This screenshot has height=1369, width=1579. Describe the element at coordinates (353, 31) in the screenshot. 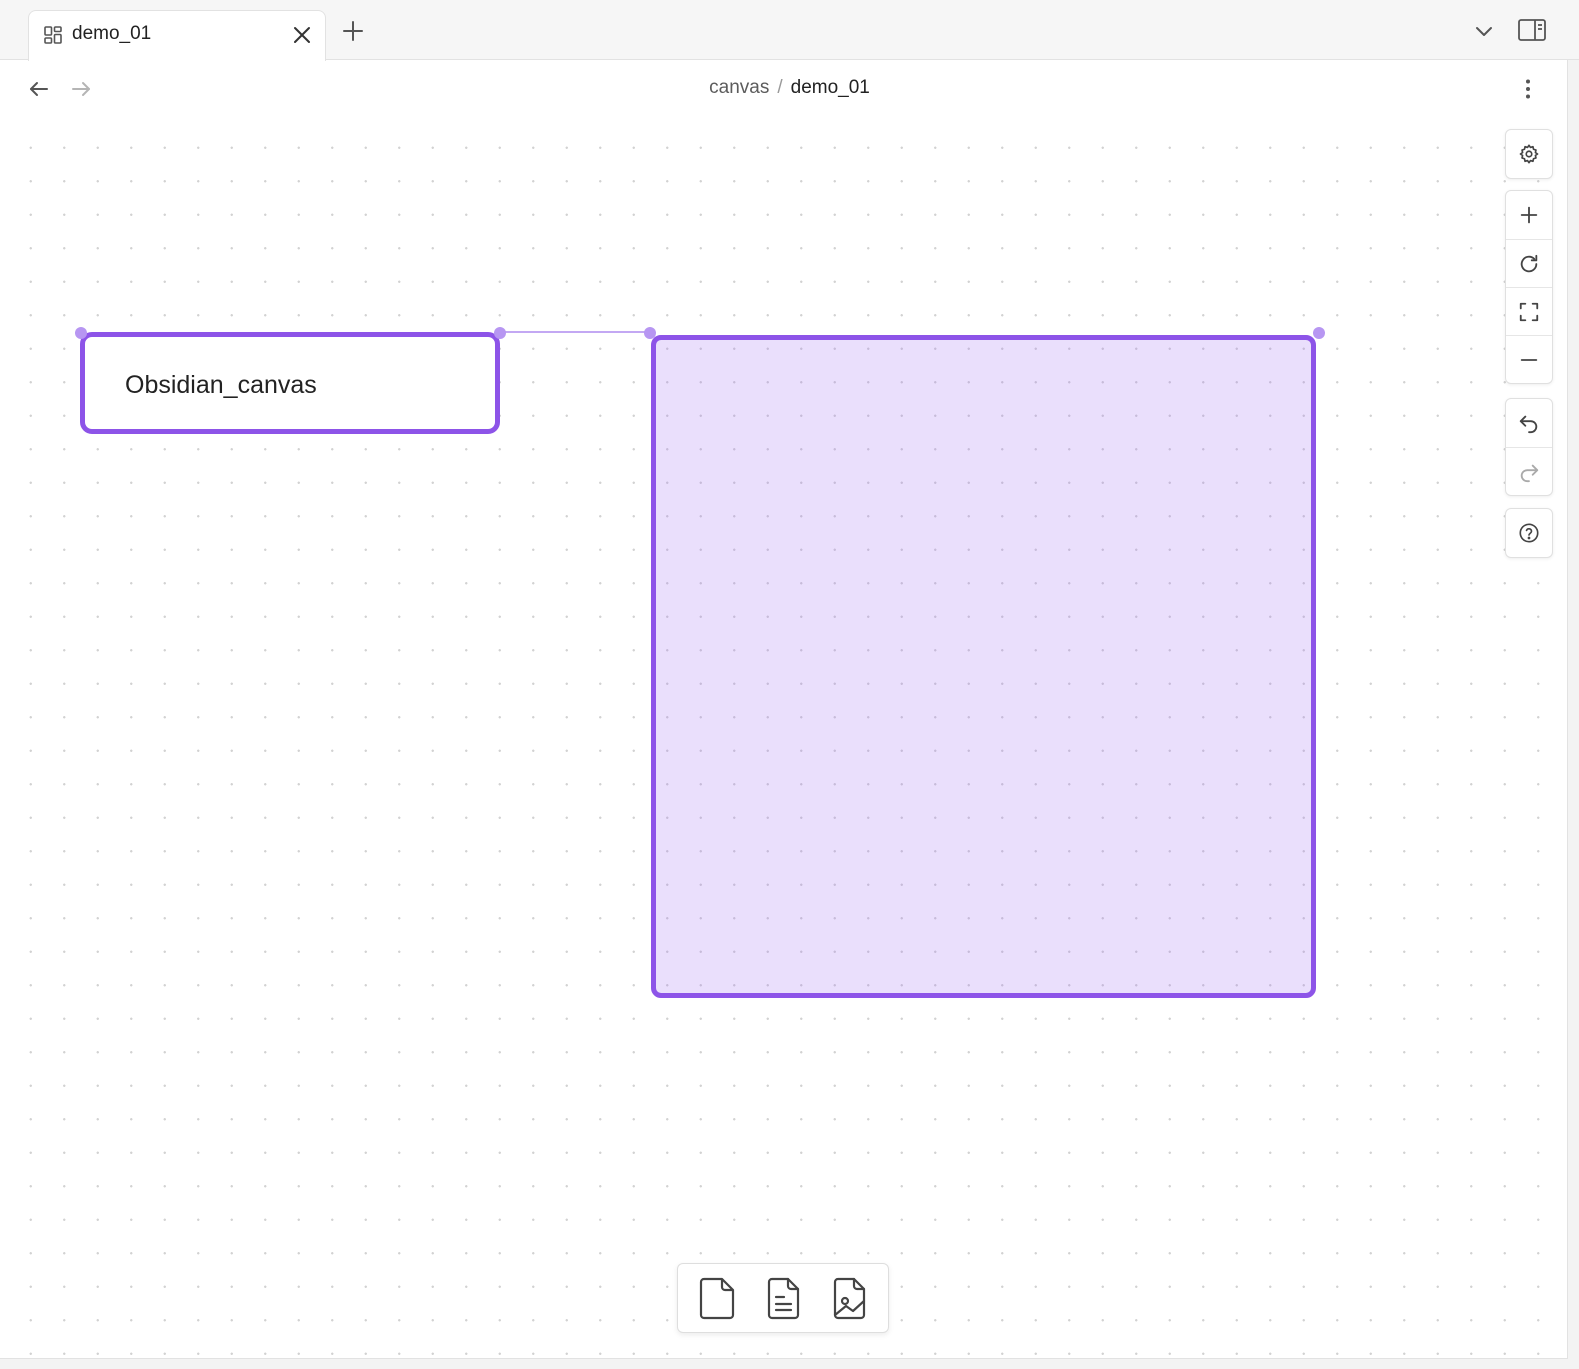

I see `new-tab-plus-icon` at that location.